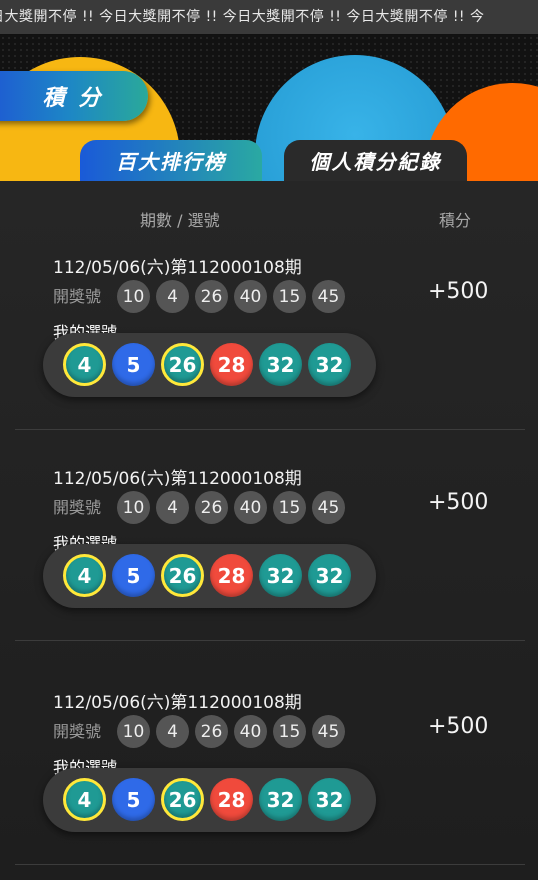 This screenshot has width=538, height=880. Describe the element at coordinates (74, 96) in the screenshot. I see `score-title-pill: 積 分` at that location.